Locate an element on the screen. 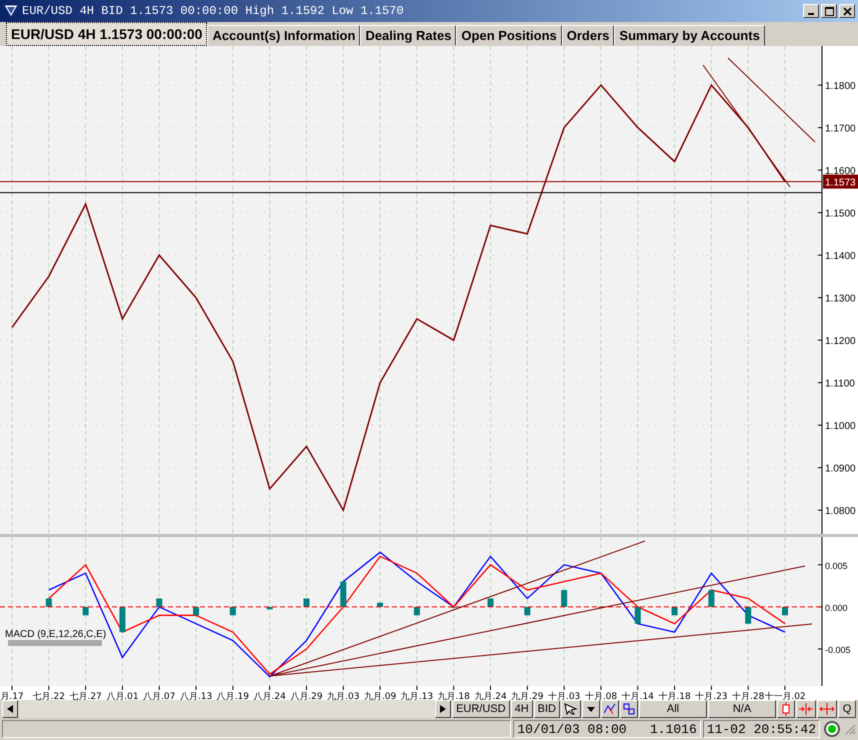 The height and width of the screenshot is (740, 858). date-label: 七月.27 is located at coordinates (85, 696).